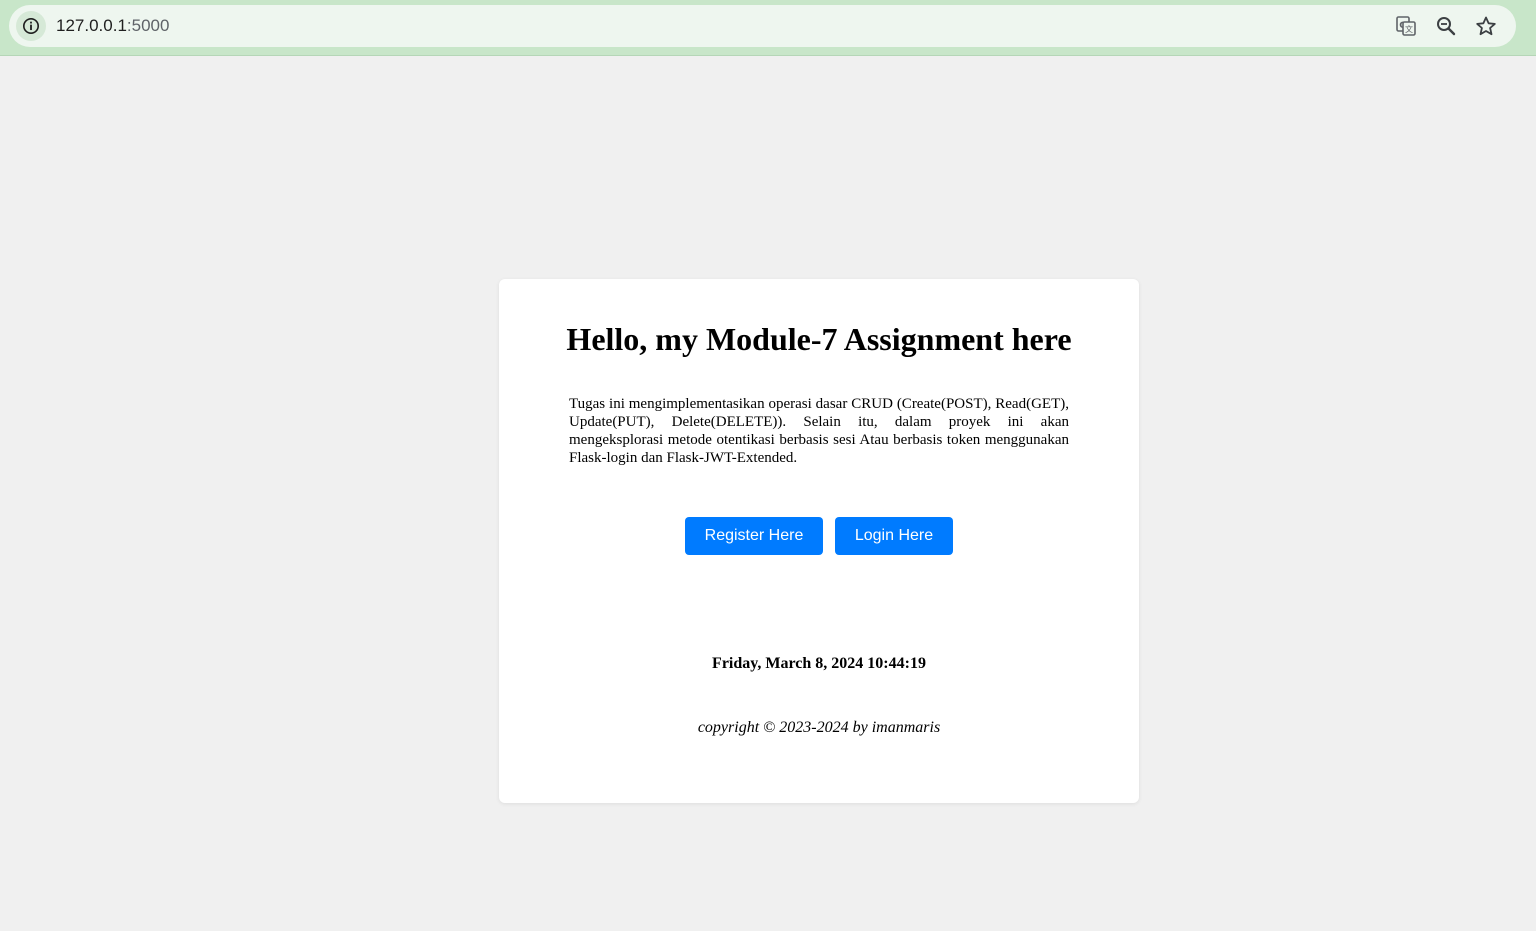 This screenshot has width=1536, height=931. I want to click on info-icon, so click(31, 26).